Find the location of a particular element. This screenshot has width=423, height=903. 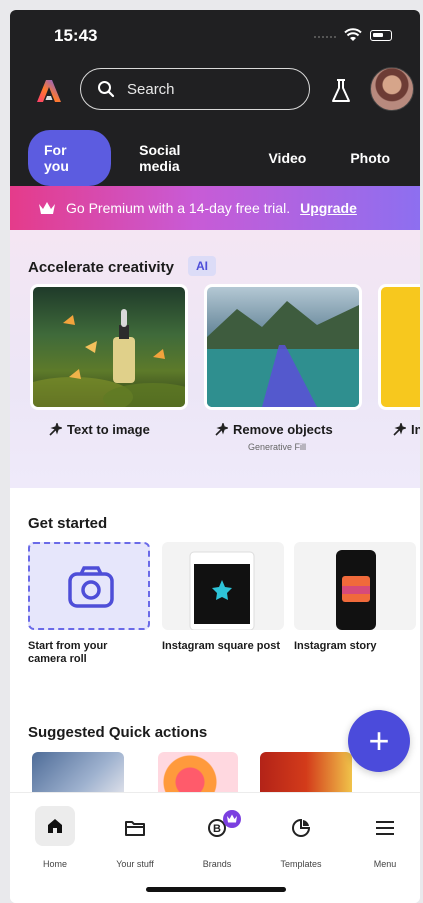

instagram-story-preview is located at coordinates (356, 590).